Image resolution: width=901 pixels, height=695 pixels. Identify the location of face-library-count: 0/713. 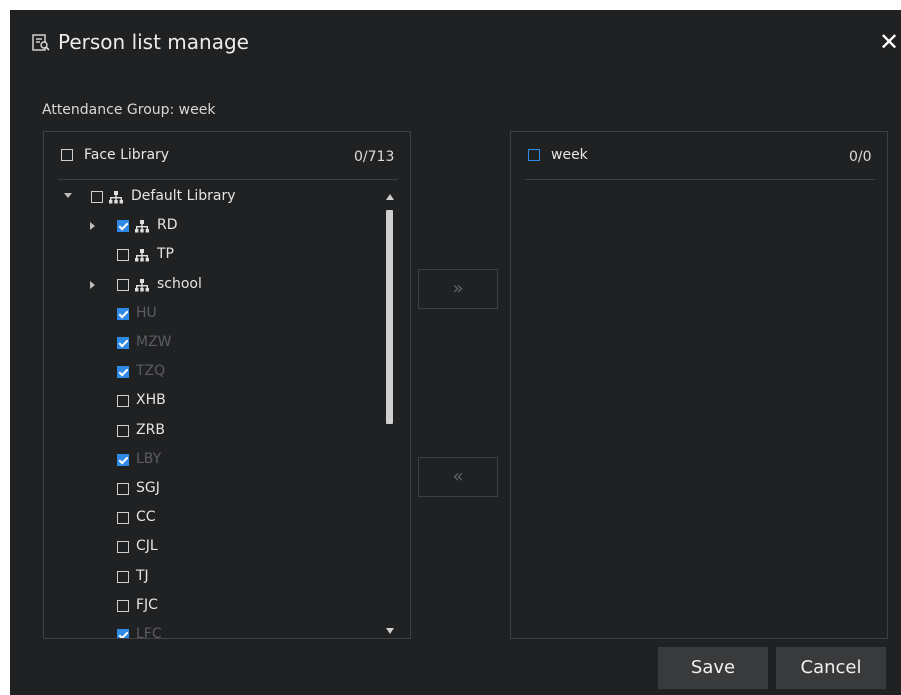
(374, 157).